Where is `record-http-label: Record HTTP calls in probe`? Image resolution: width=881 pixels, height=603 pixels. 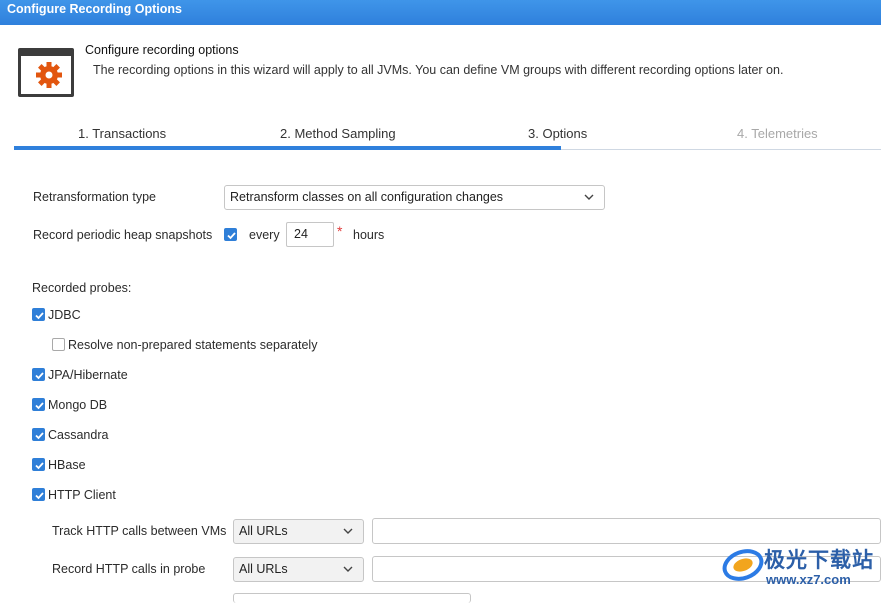 record-http-label: Record HTTP calls in probe is located at coordinates (129, 569).